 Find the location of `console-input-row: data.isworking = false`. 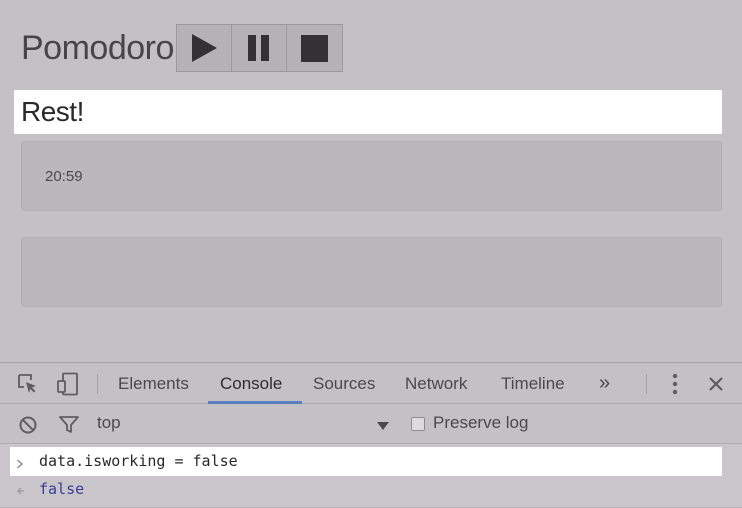

console-input-row: data.isworking = false is located at coordinates (366, 461).